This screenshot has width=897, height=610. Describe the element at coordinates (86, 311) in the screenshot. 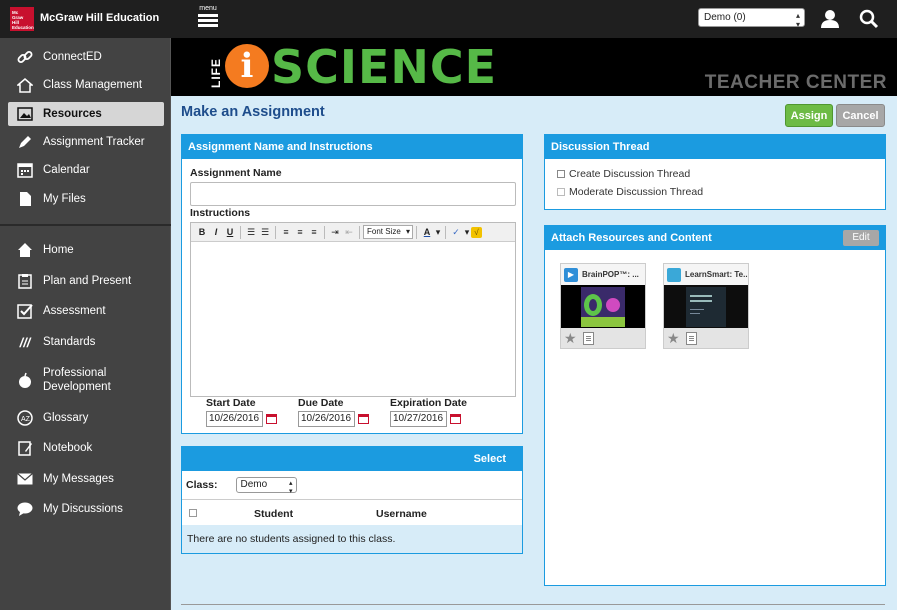

I see `sidebar-item-assessment: Assessment` at that location.